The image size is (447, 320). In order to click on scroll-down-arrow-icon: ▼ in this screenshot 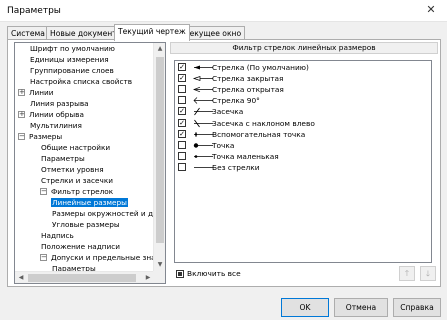, I will do `click(159, 265)`.